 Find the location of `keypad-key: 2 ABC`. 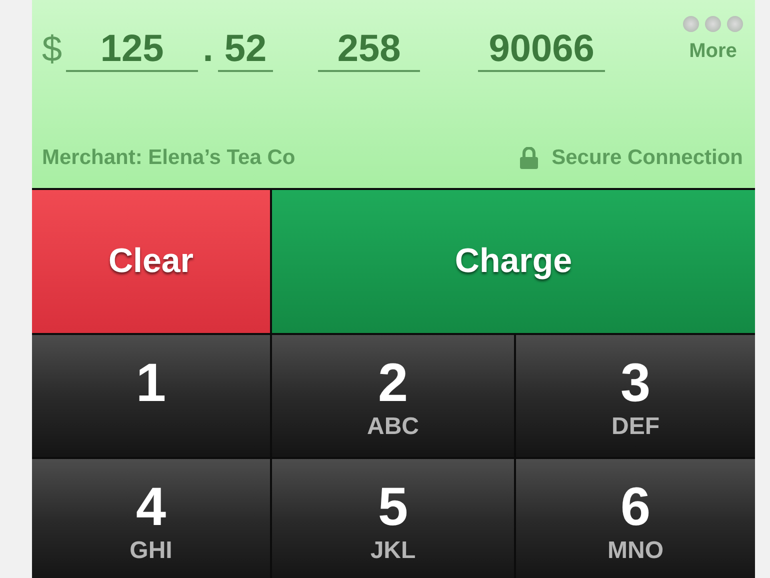

keypad-key: 2 ABC is located at coordinates (393, 396).